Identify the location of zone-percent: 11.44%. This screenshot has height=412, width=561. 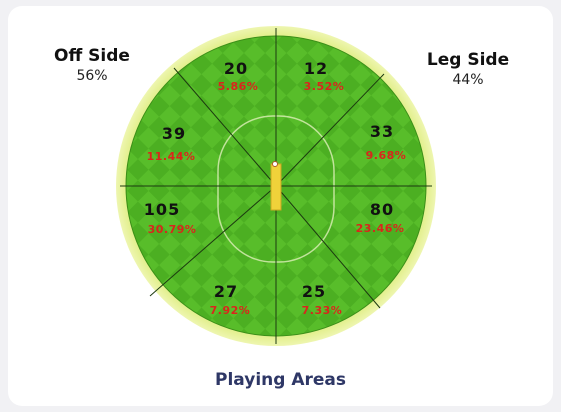
(171, 156).